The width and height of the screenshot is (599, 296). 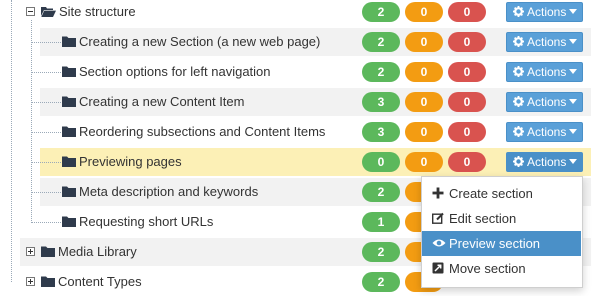 What do you see at coordinates (161, 102) in the screenshot?
I see `tree-label: Creating a new Content Item` at bounding box center [161, 102].